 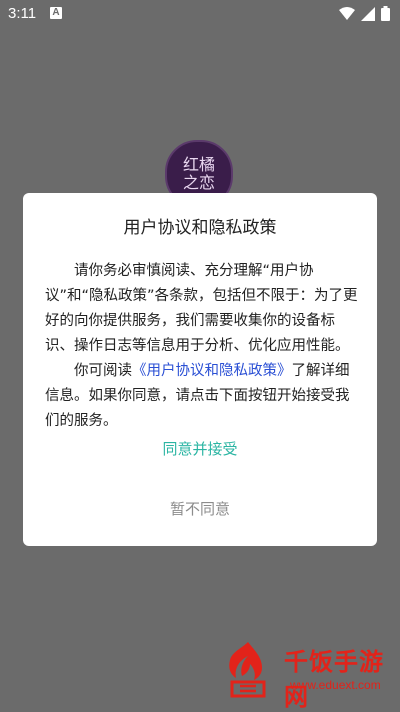 I want to click on app-logo-line2: 之恋, so click(x=198, y=182).